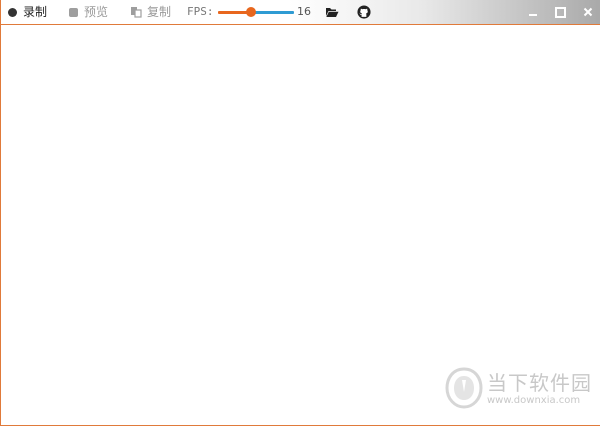 The height and width of the screenshot is (426, 600). Describe the element at coordinates (364, 12) in the screenshot. I see `github-icon` at that location.